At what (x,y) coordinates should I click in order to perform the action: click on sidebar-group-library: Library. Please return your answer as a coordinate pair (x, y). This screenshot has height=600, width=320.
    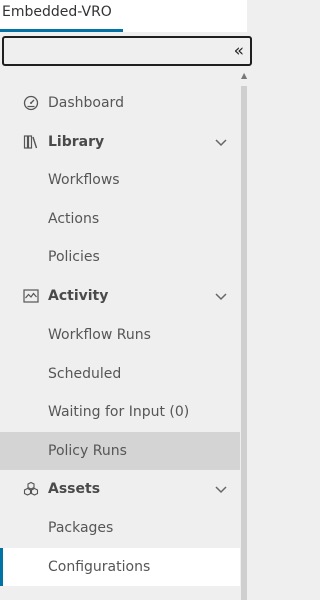
    Looking at the image, I should click on (120, 142).